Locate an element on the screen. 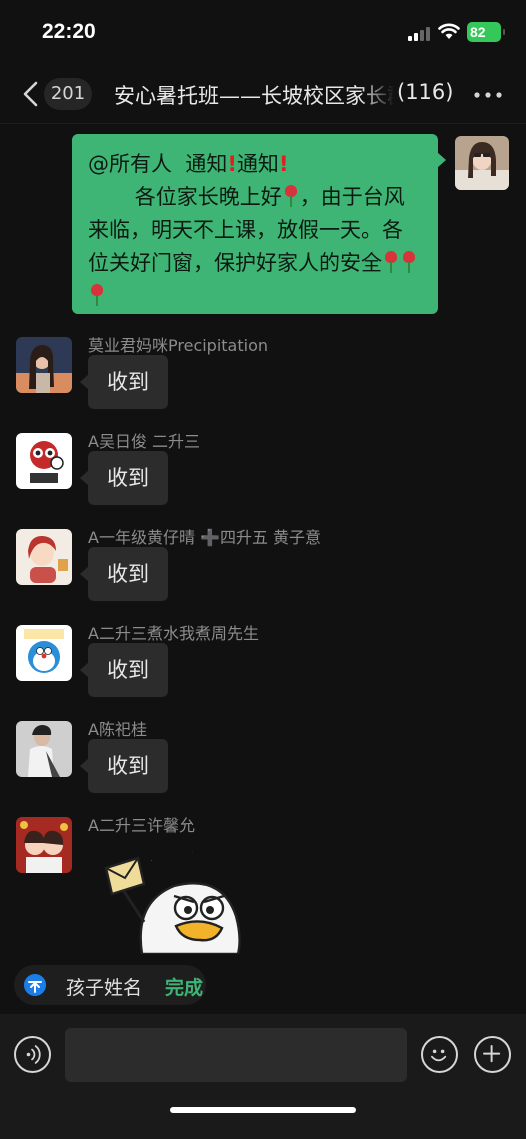  message-text: @所有人 通知 is located at coordinates (158, 164).